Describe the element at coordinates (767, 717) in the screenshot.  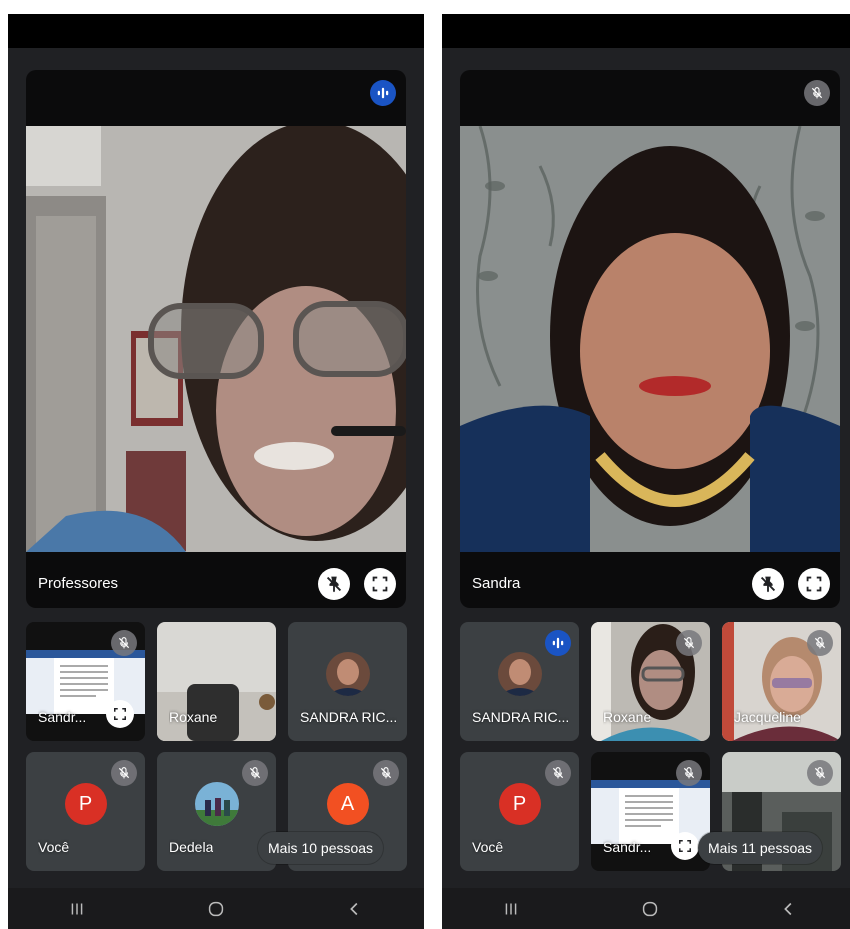
I see `participant-name: Jacqueline` at that location.